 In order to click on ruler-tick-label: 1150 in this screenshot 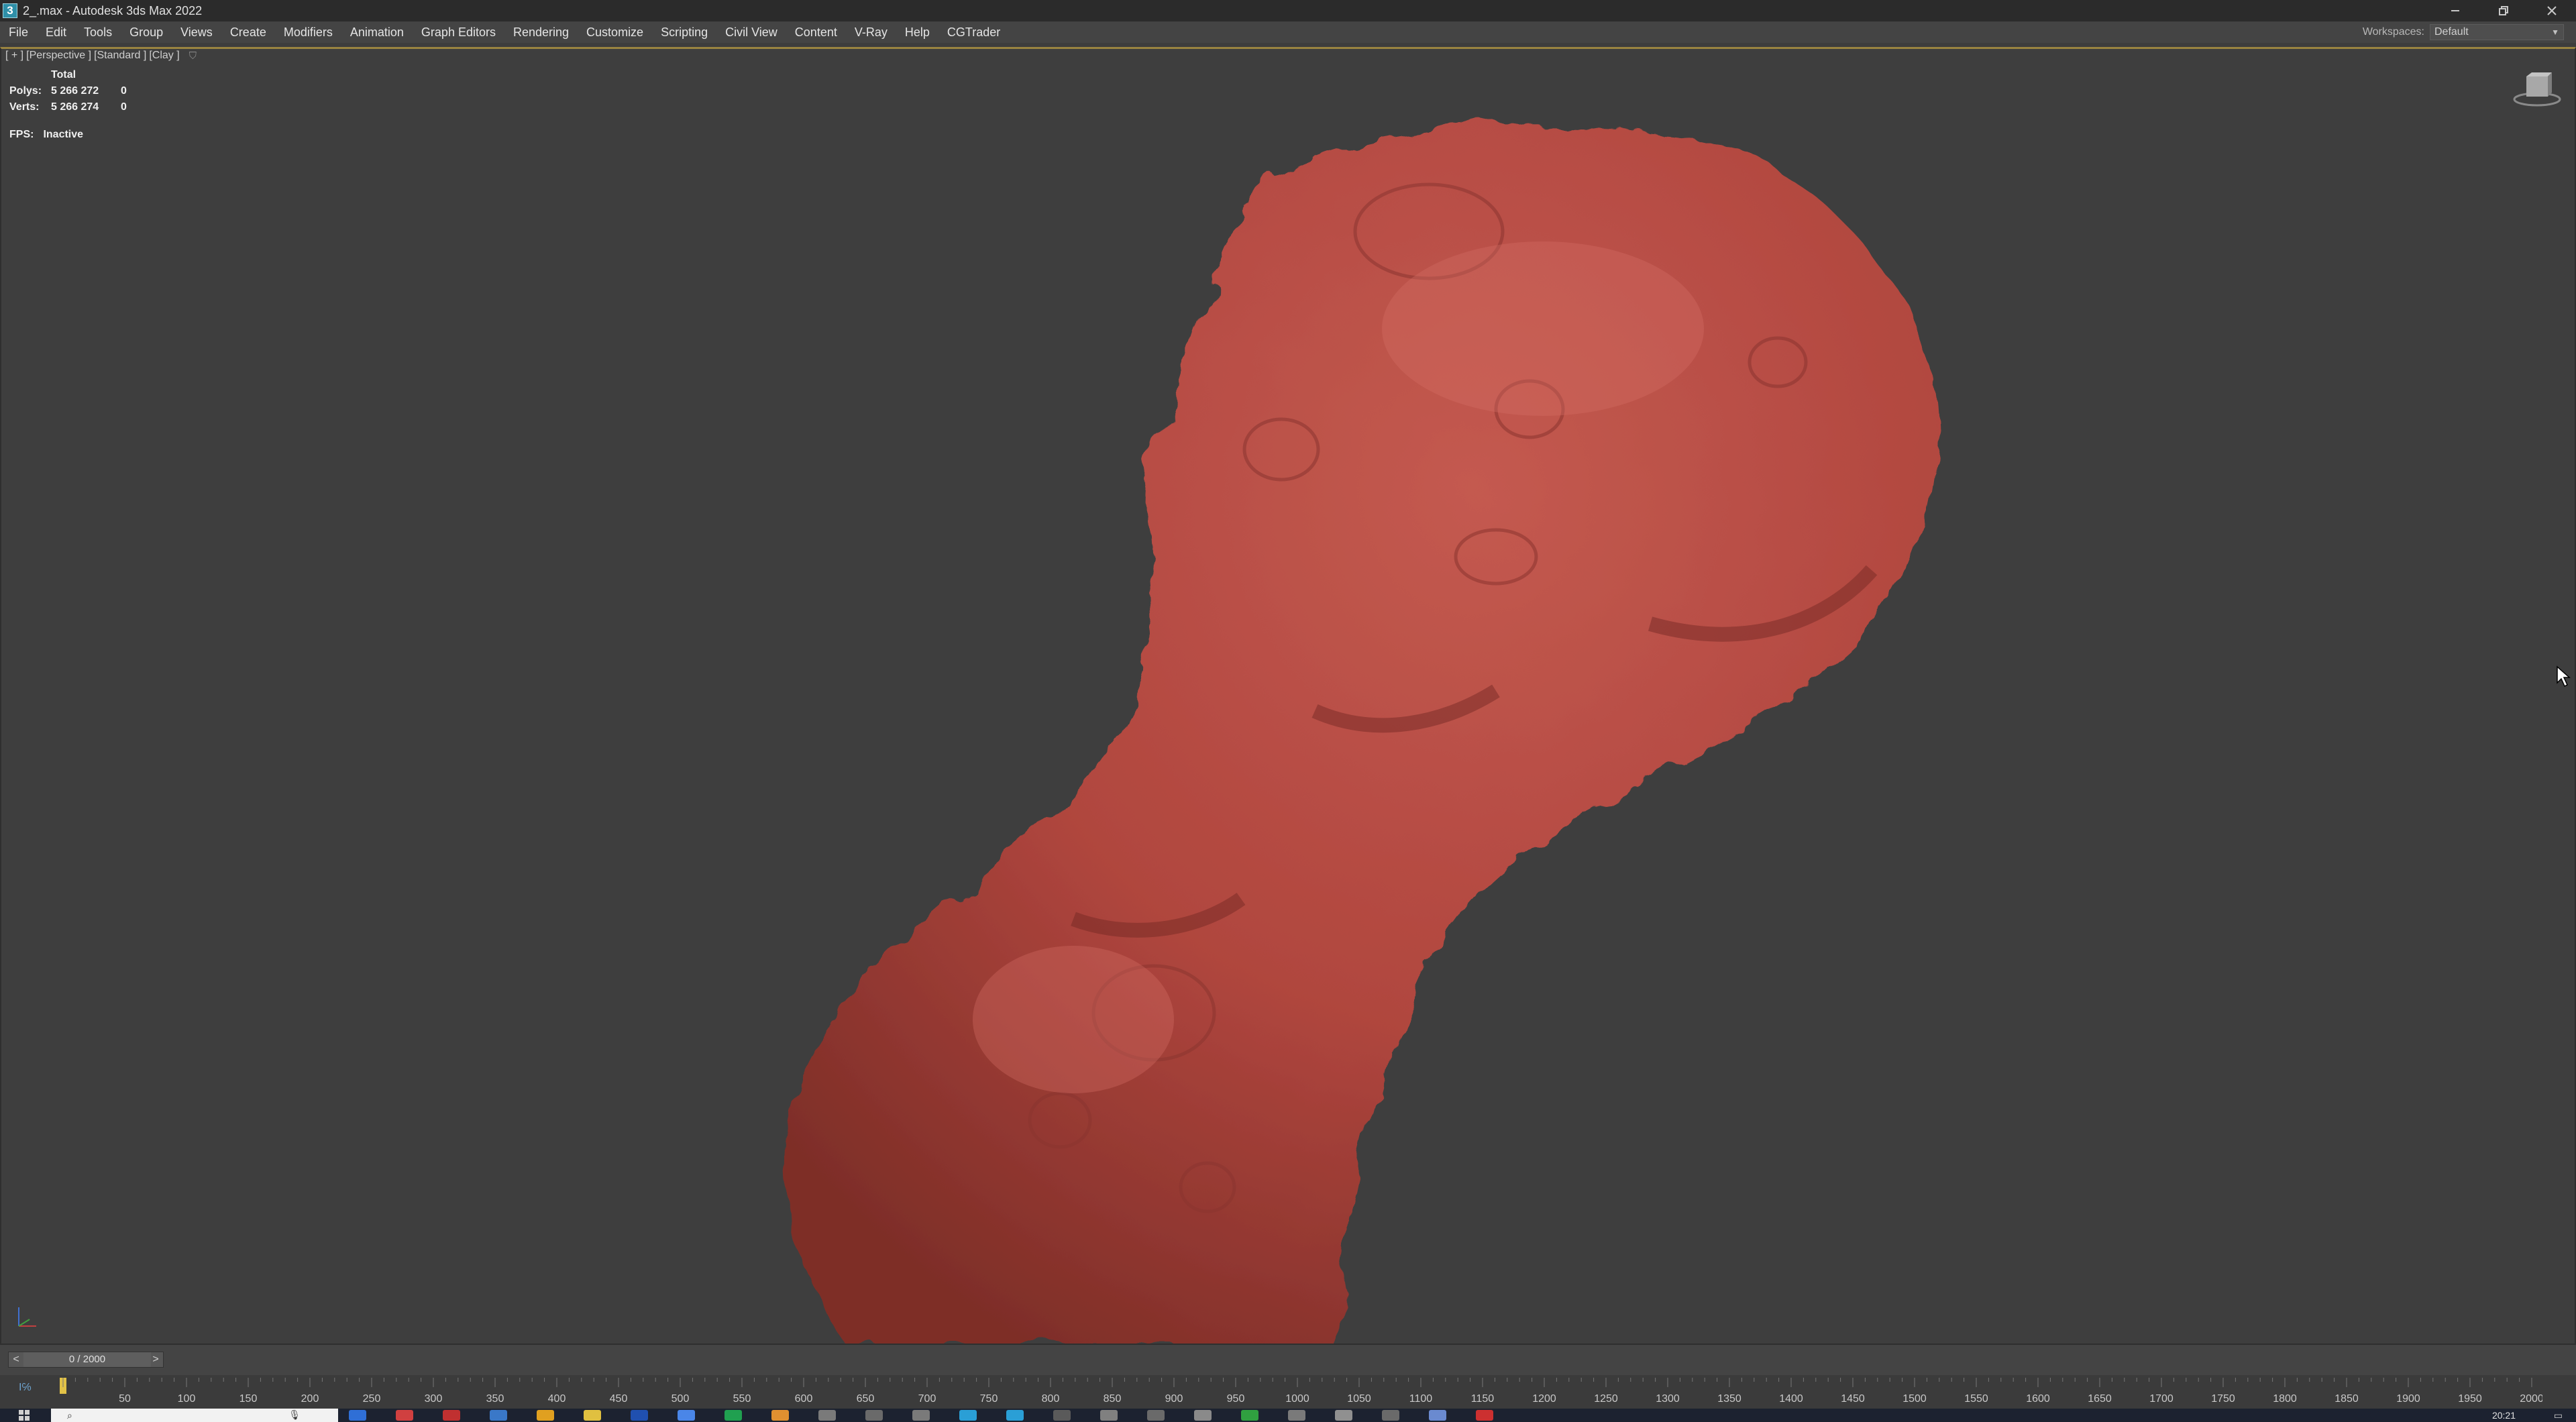, I will do `click(1483, 1399)`.